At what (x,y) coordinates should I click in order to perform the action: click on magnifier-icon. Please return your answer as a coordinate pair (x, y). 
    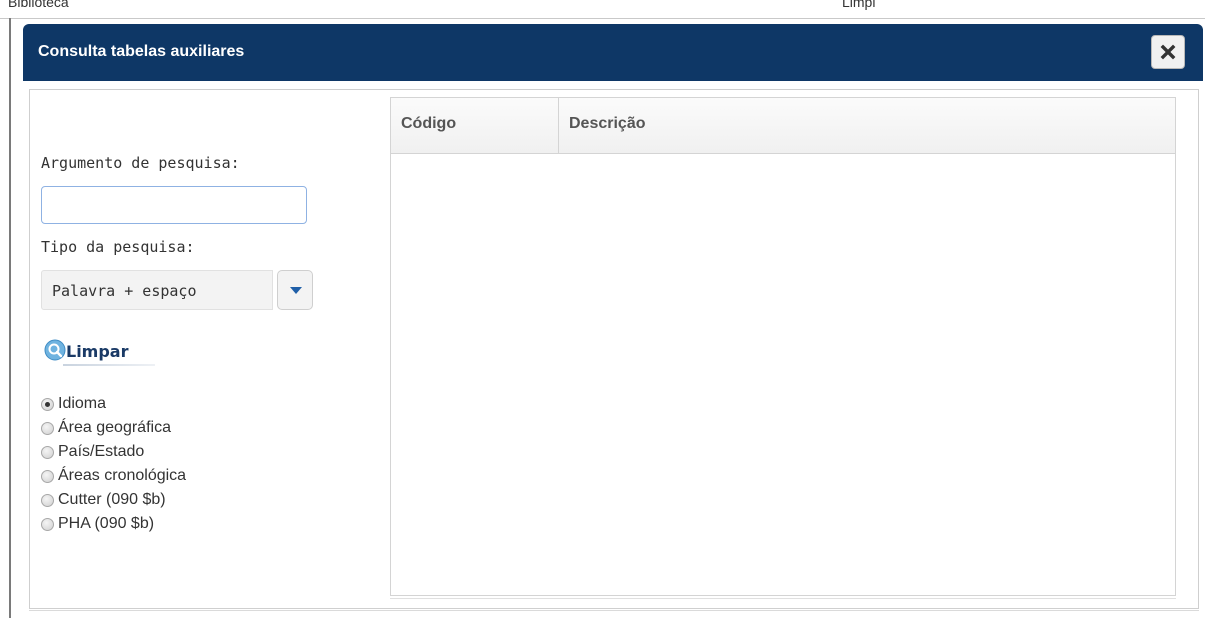
    Looking at the image, I should click on (55, 350).